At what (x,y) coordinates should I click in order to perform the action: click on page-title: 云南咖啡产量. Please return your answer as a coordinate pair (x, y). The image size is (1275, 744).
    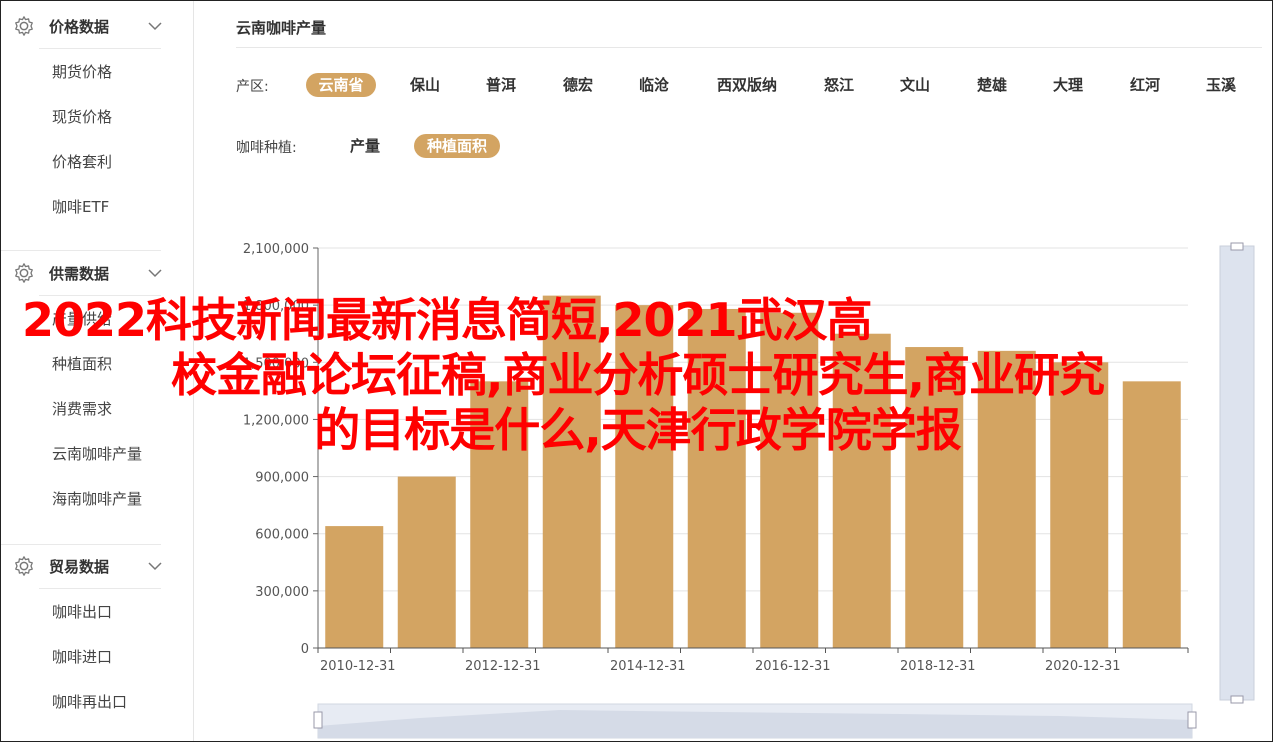
    Looking at the image, I should click on (281, 28).